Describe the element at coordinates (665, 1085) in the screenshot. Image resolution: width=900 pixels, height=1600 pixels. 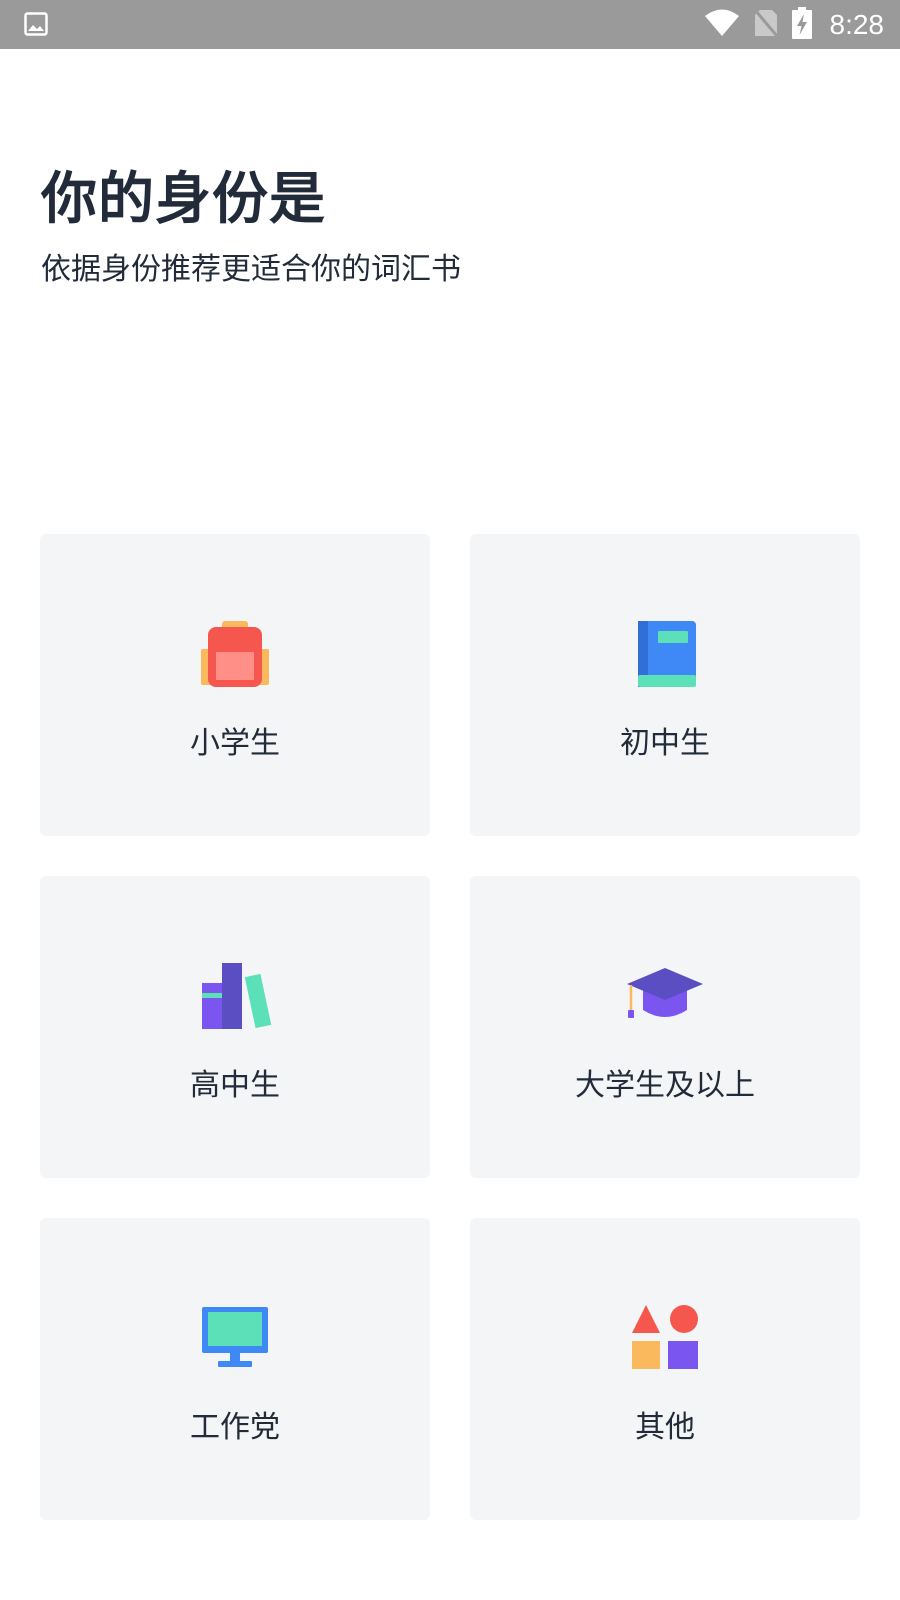
I see `option-label: 大学生及以上` at that location.